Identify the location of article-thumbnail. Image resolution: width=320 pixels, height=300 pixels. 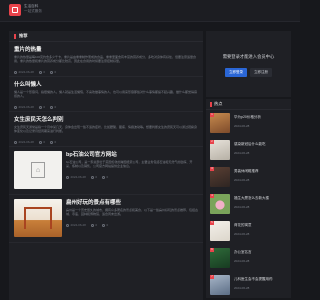
(38, 218).